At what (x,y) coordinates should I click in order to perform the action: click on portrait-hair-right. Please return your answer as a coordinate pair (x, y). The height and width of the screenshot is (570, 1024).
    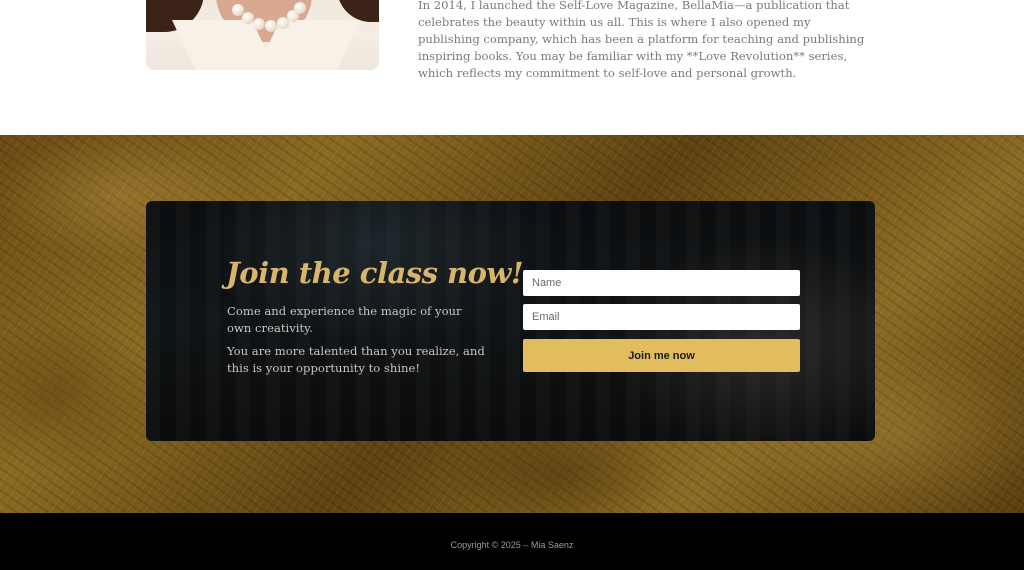
    Looking at the image, I should click on (358, 11).